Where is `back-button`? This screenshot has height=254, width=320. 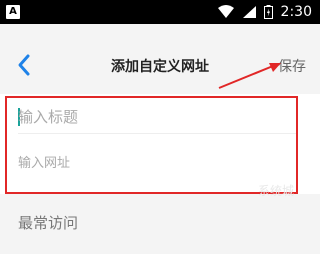
back-button is located at coordinates (25, 65).